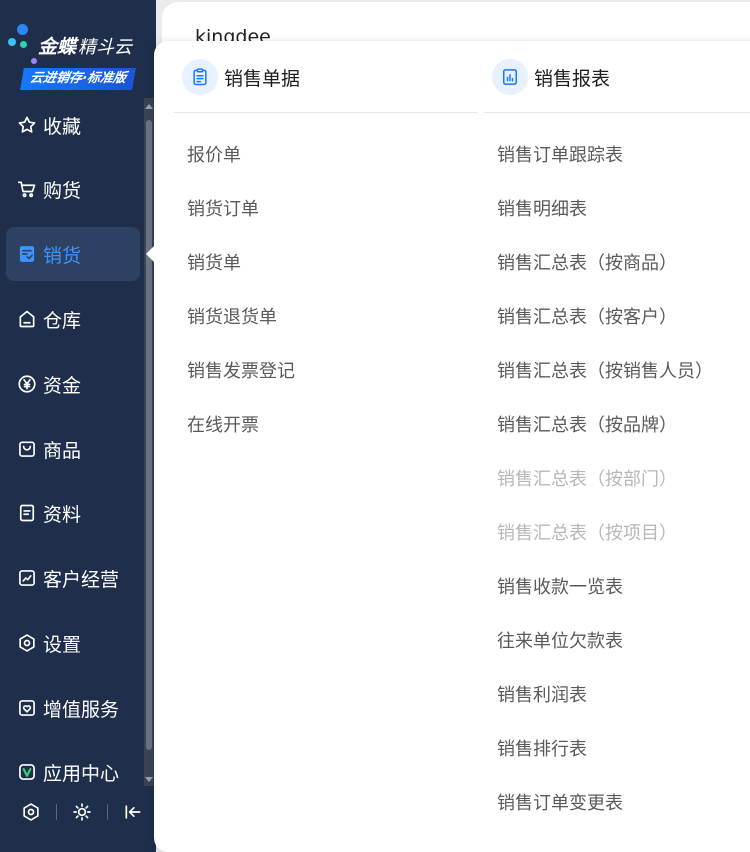  I want to click on column-header: 销售报表, so click(551, 77).